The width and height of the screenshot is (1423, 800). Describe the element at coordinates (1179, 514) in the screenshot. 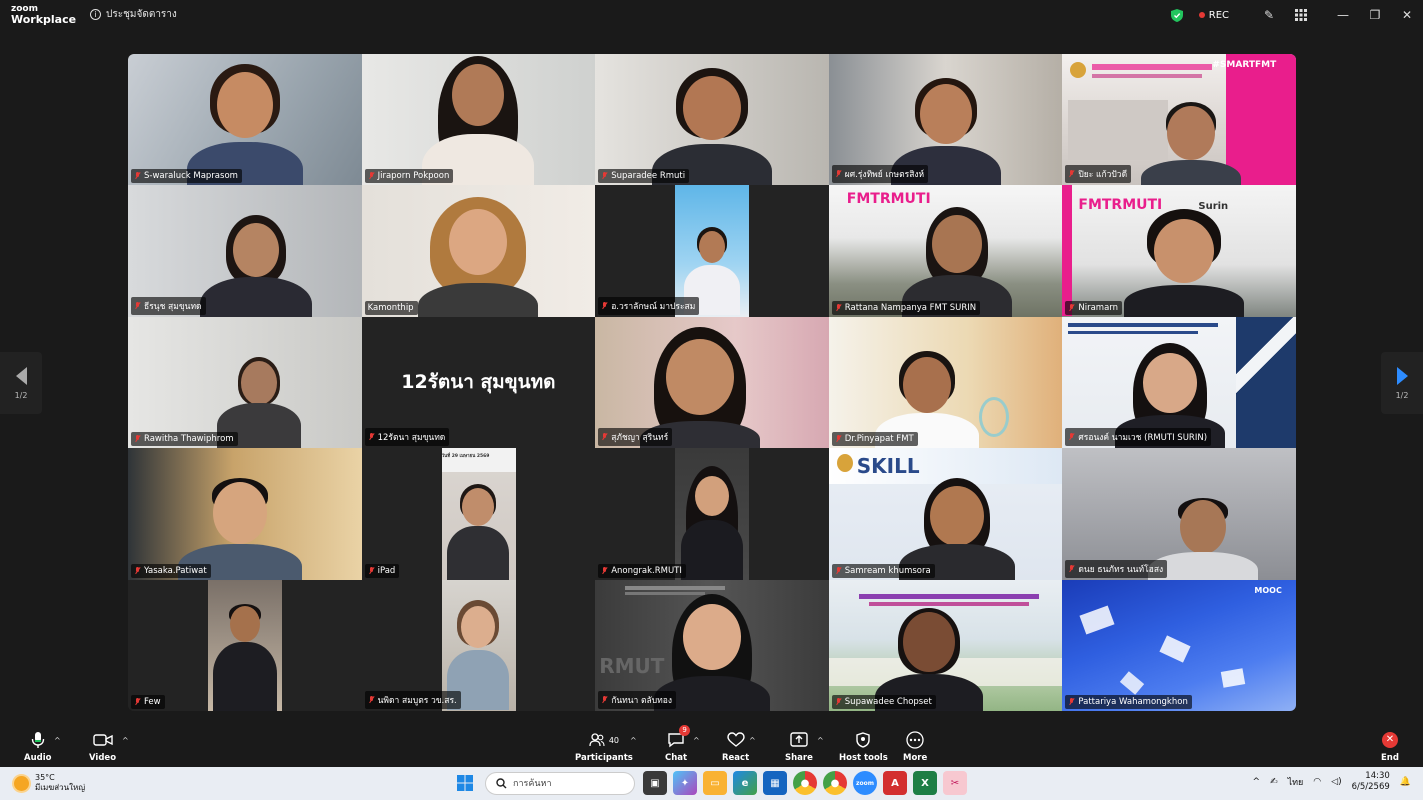

I see `participant-tile: ดนย ธนภัทร นนท์โฮสง` at that location.